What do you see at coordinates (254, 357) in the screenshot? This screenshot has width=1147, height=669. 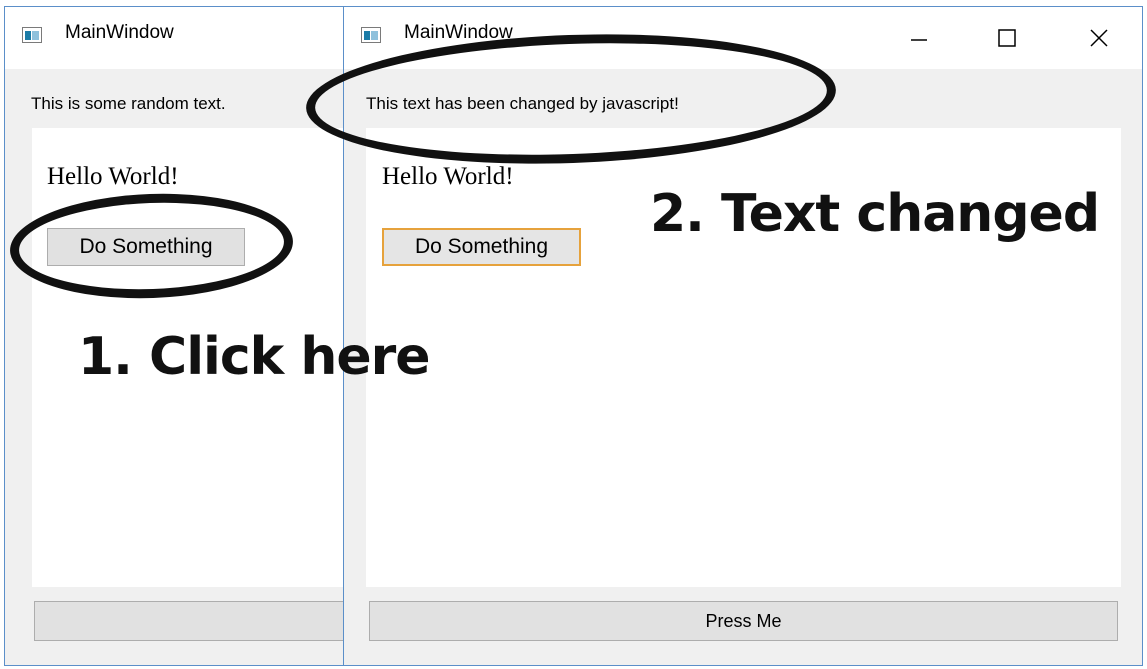 I see `annotation-click-here: 1. Click here` at bounding box center [254, 357].